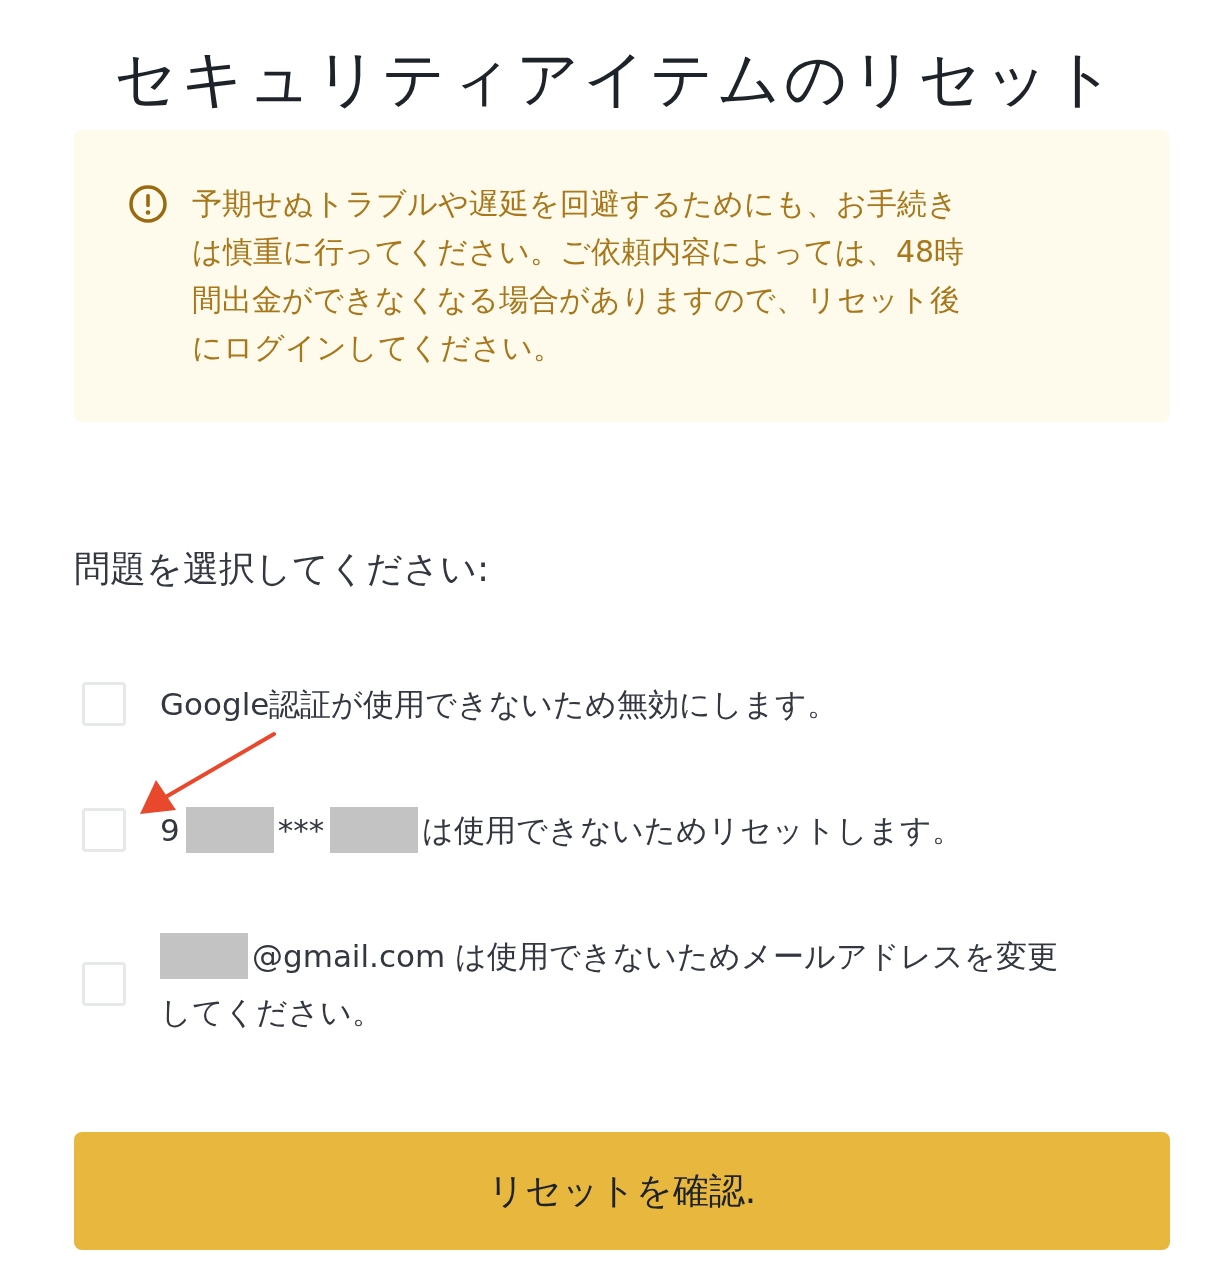 The image size is (1232, 1284). Describe the element at coordinates (282, 568) in the screenshot. I see `prompt-label: 問題を選択してください:` at that location.